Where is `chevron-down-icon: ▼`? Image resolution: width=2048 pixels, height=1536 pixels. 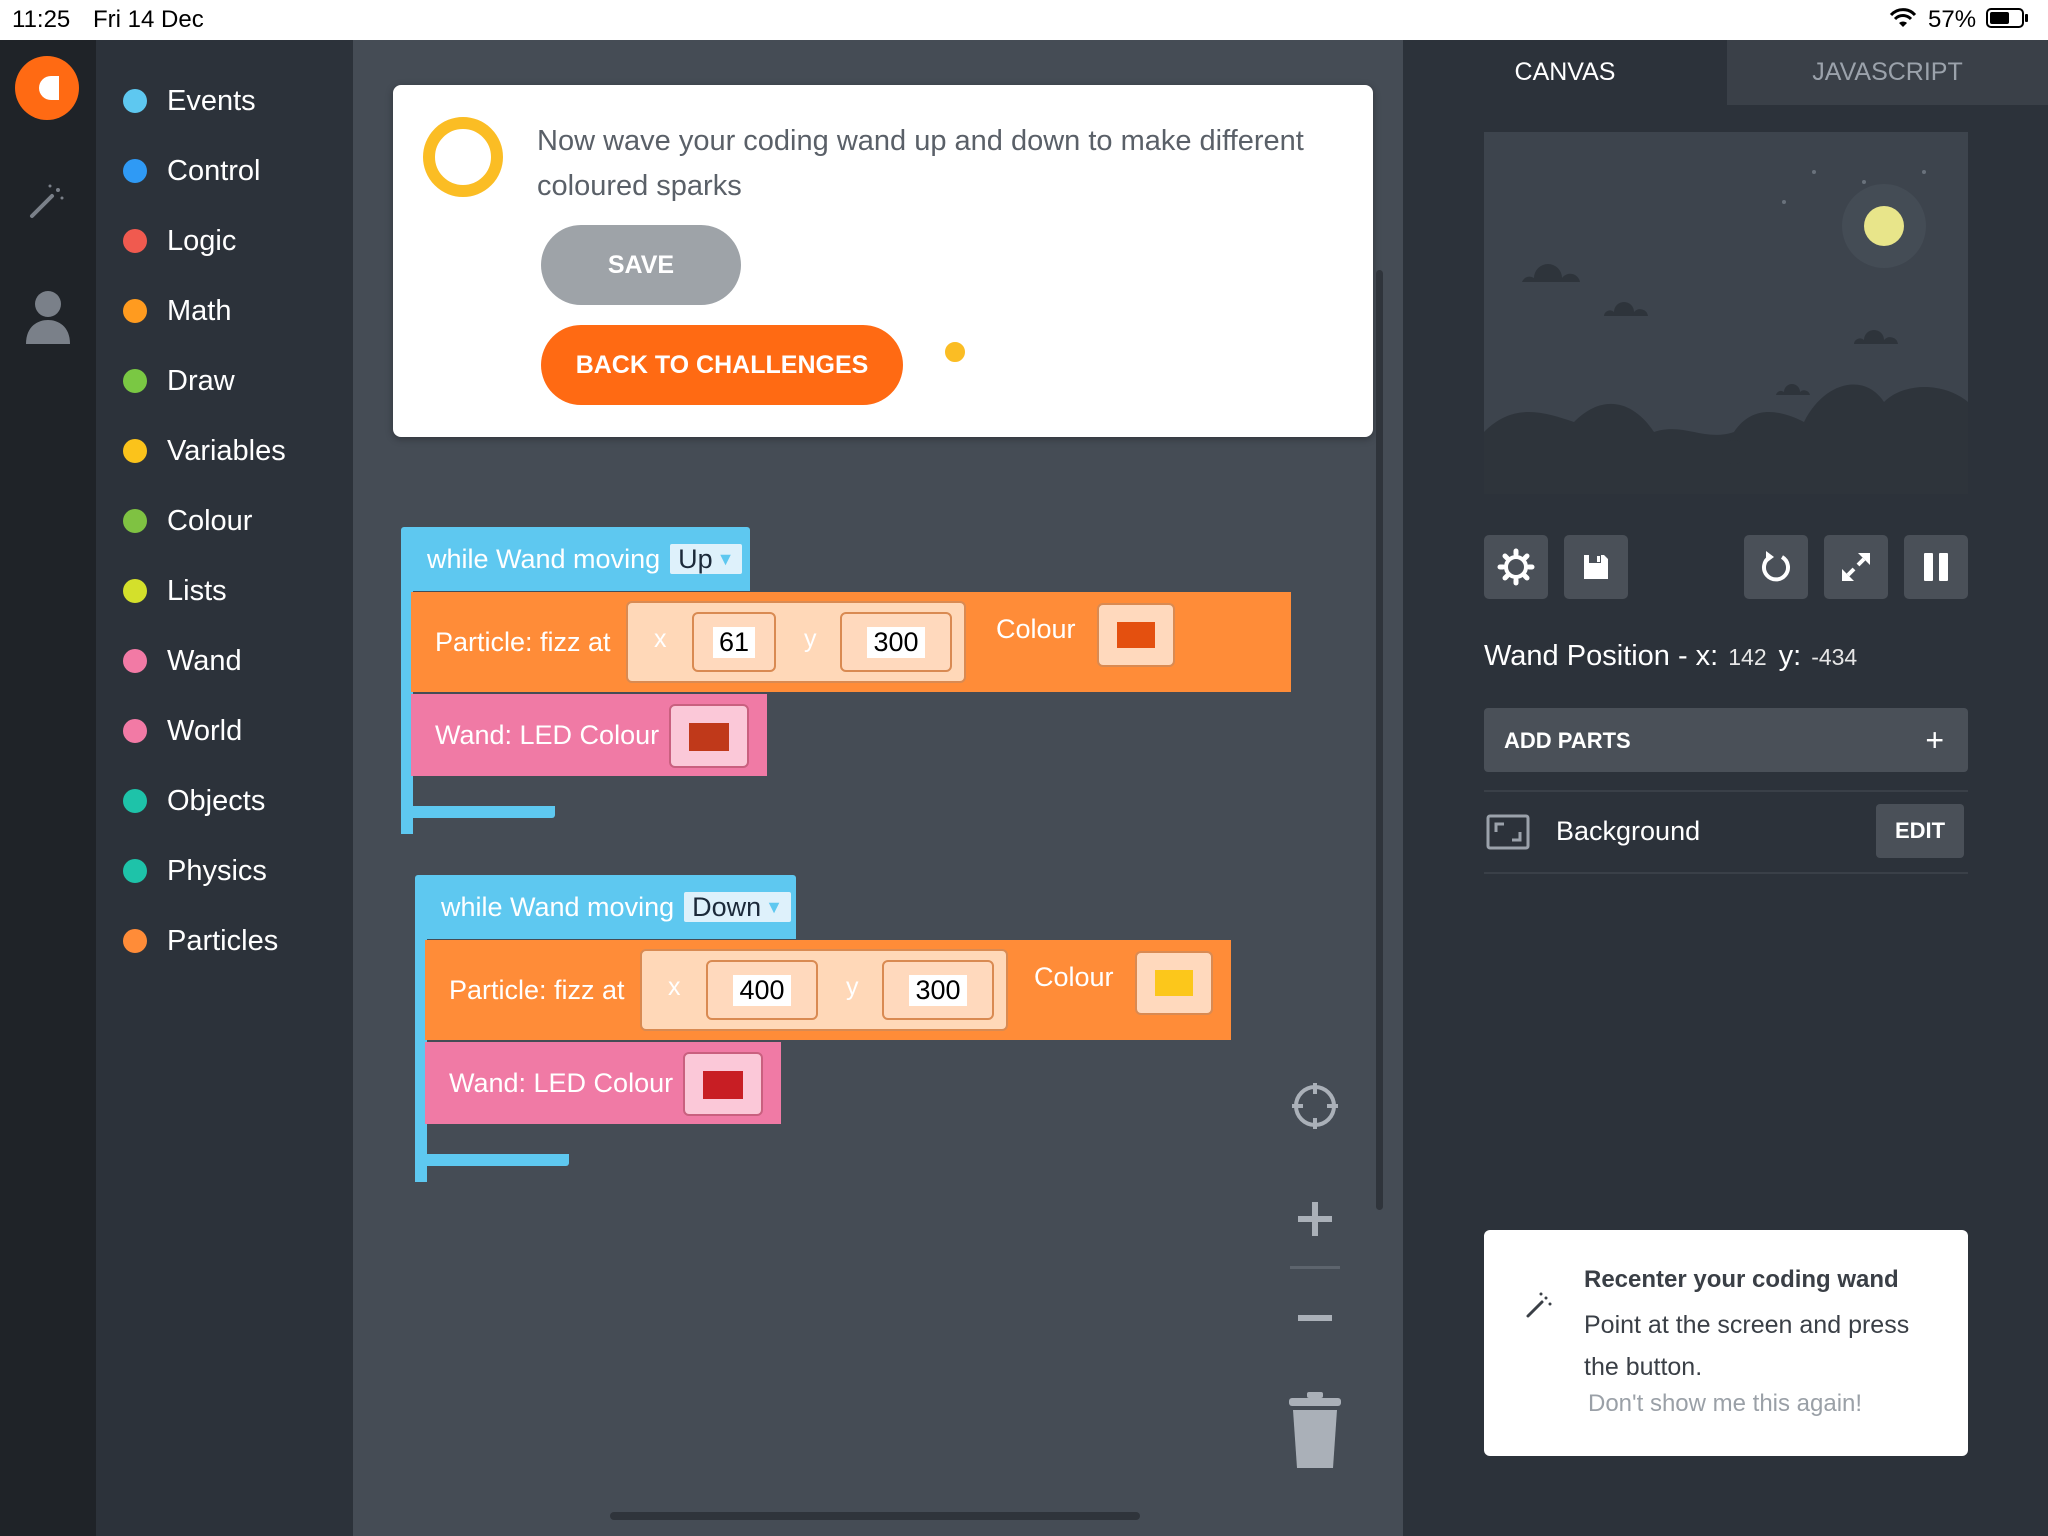 chevron-down-icon: ▼ is located at coordinates (774, 906).